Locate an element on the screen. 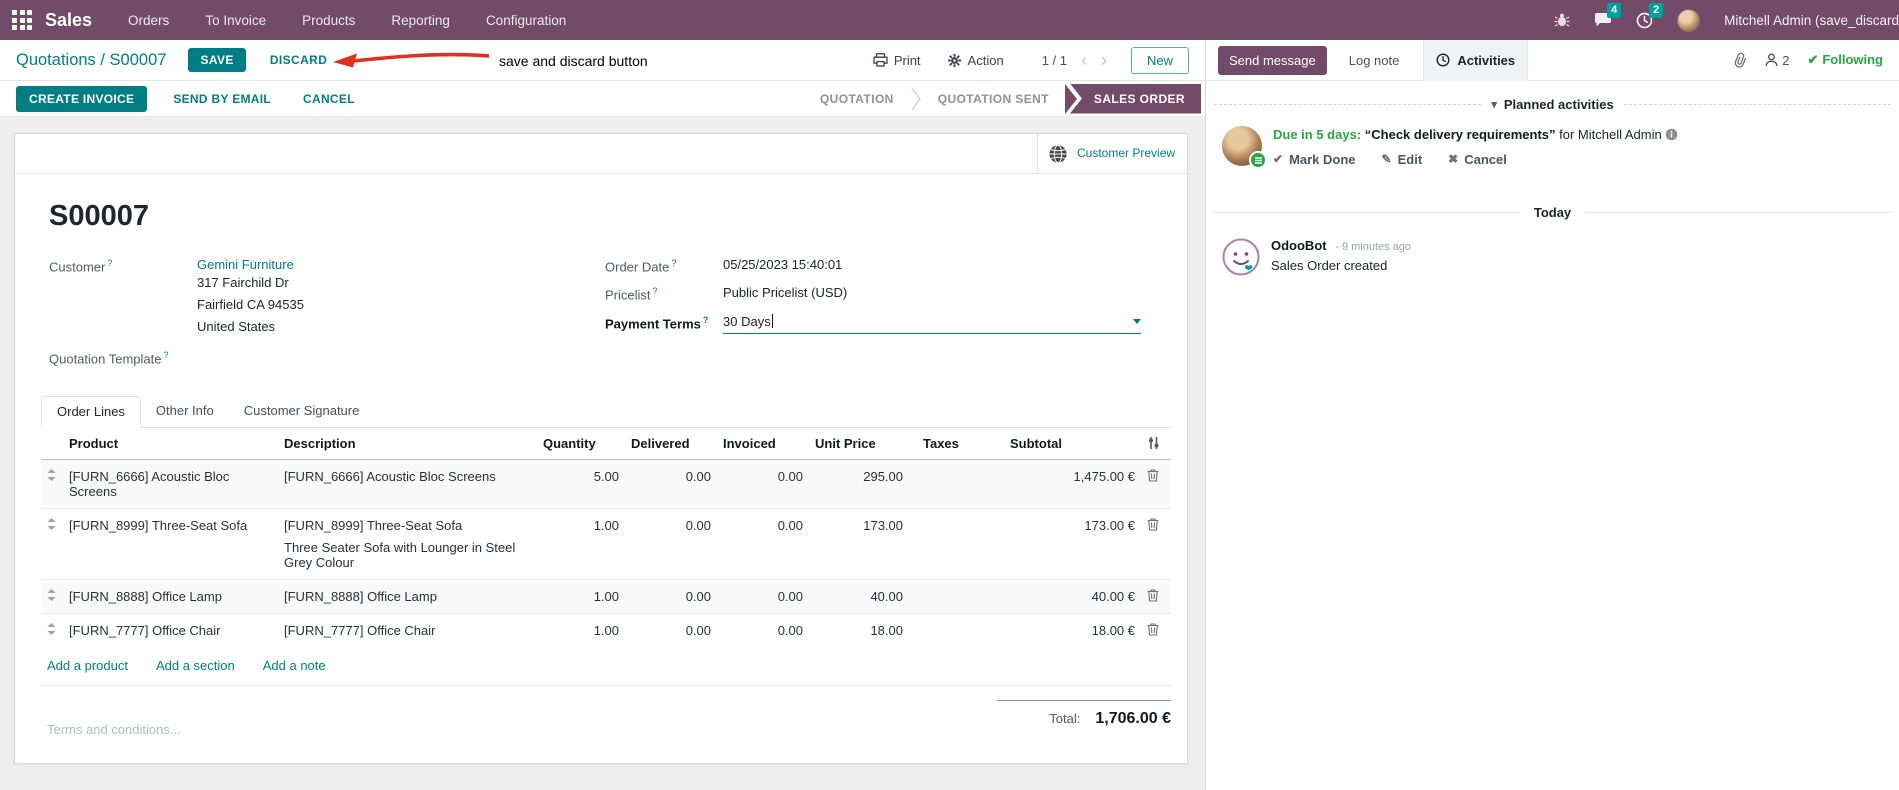 Image resolution: width=1899 pixels, height=790 pixels. menu-configuration: Configuration is located at coordinates (526, 20).